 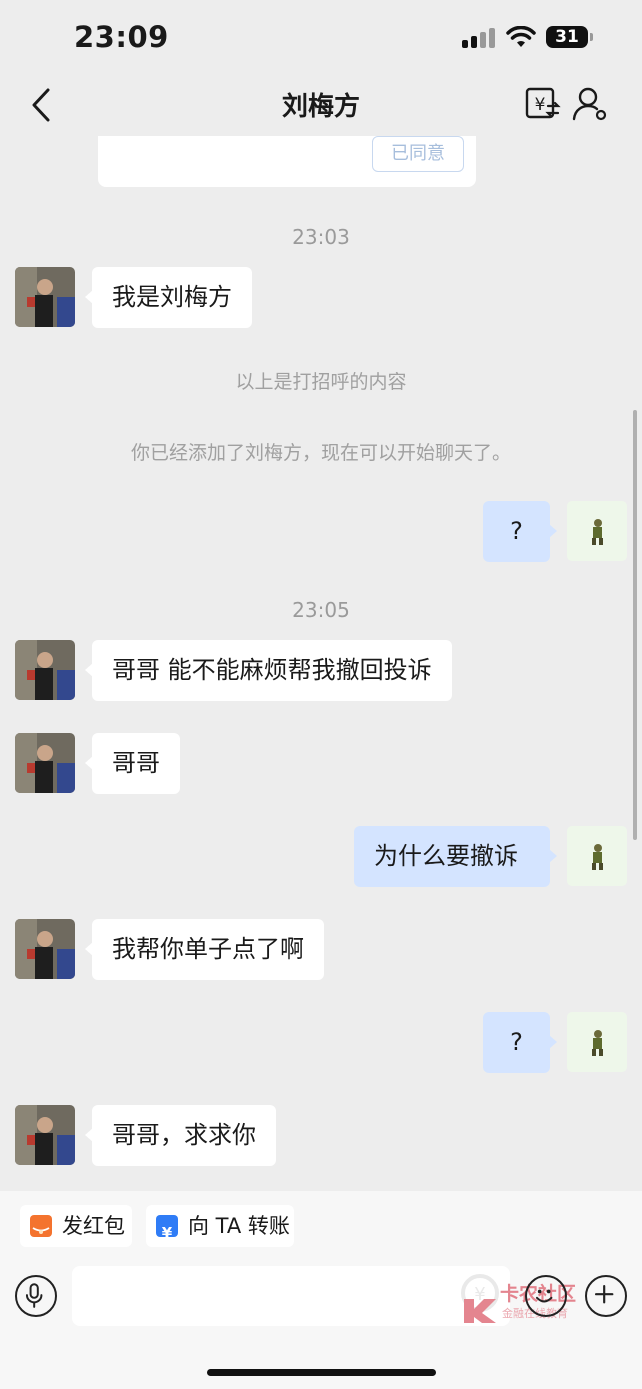 What do you see at coordinates (455, 856) in the screenshot?
I see `outgoing-message: 为什么要撤诉` at bounding box center [455, 856].